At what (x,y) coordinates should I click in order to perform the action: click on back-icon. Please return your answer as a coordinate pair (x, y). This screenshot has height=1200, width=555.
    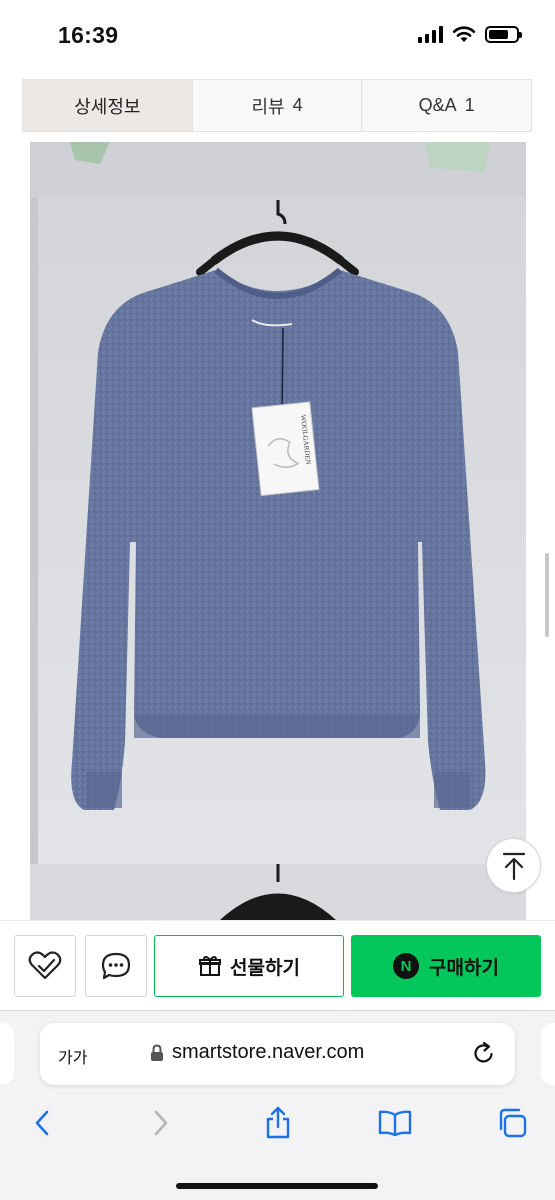
    Looking at the image, I should click on (42, 1123).